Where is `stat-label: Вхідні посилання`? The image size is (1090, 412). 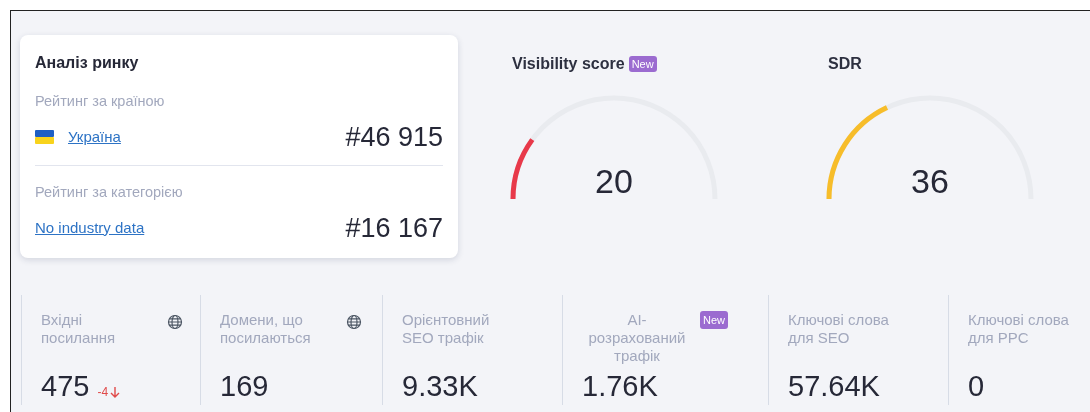
stat-label: Вхідні посилання is located at coordinates (79, 329).